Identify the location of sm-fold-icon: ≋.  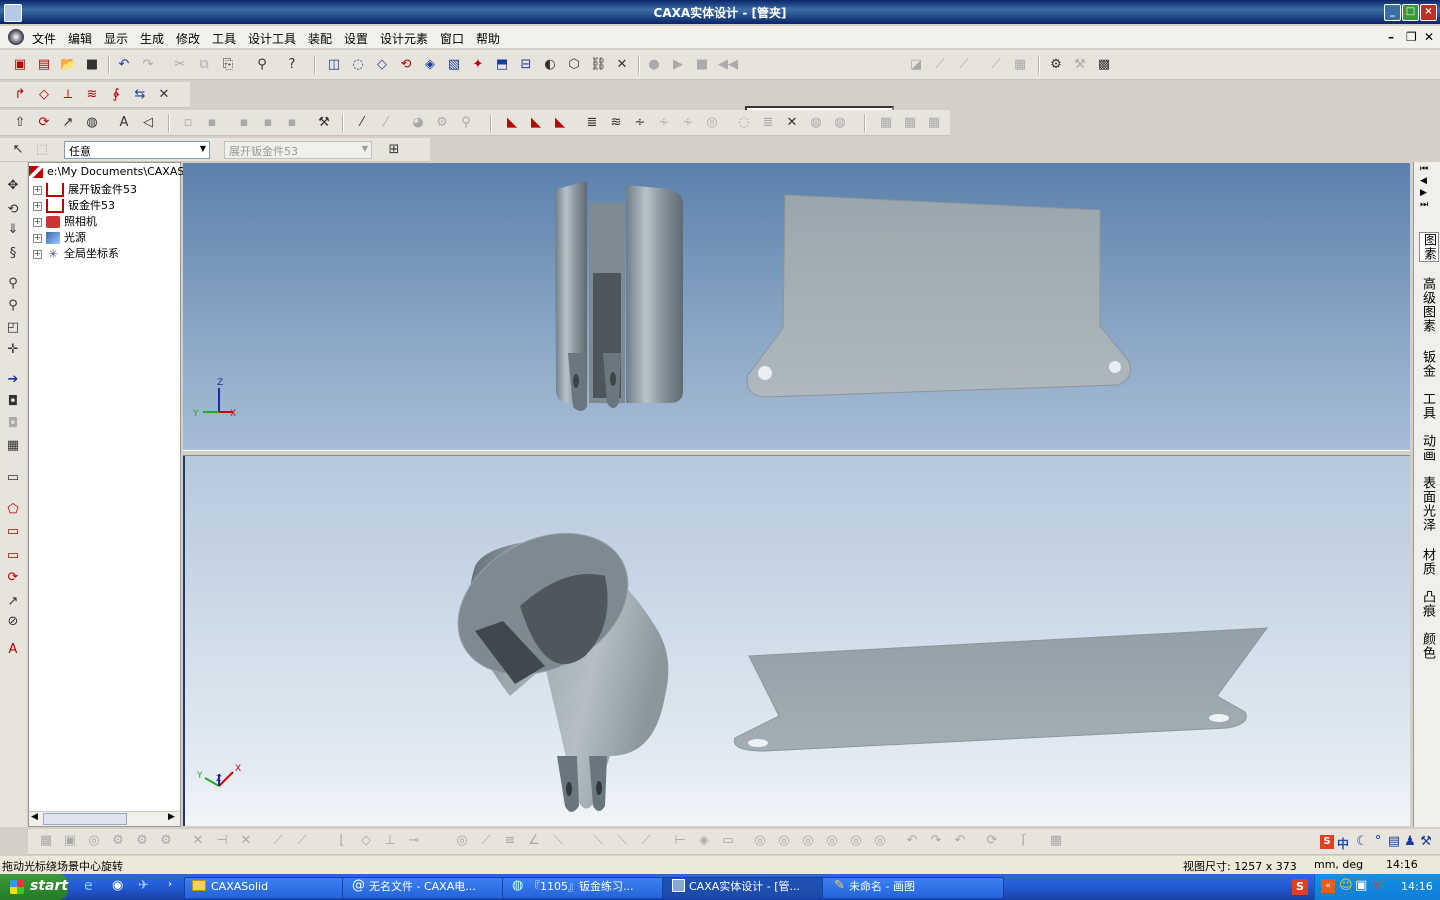
(92, 95).